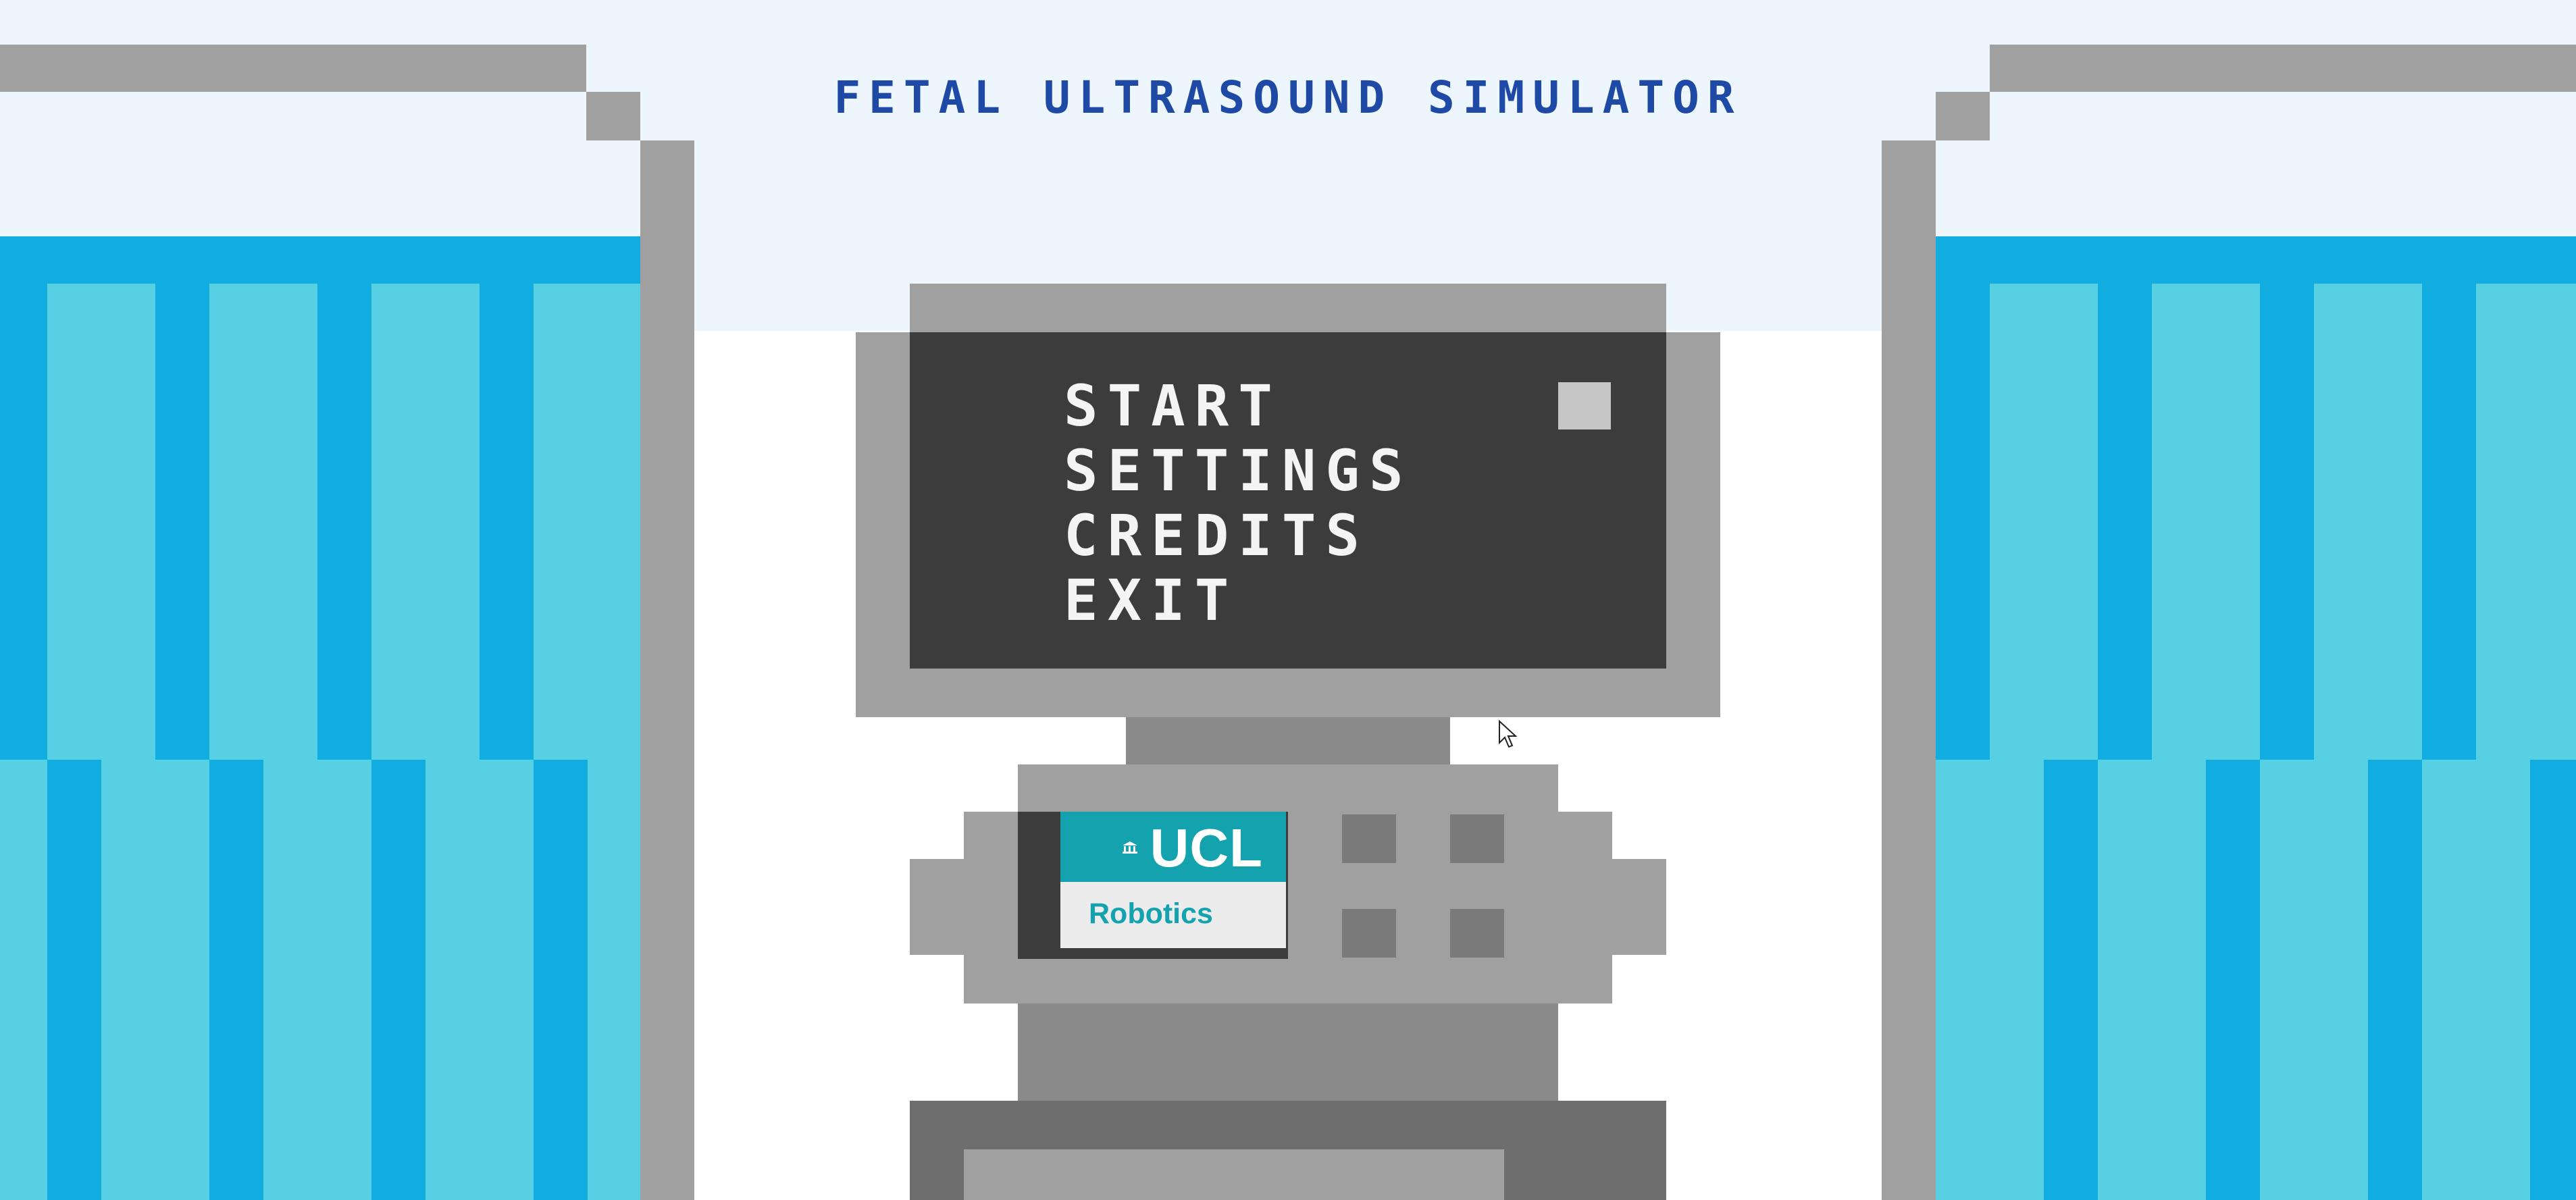  What do you see at coordinates (1477, 933) in the screenshot?
I see `control-button-bottom-right` at bounding box center [1477, 933].